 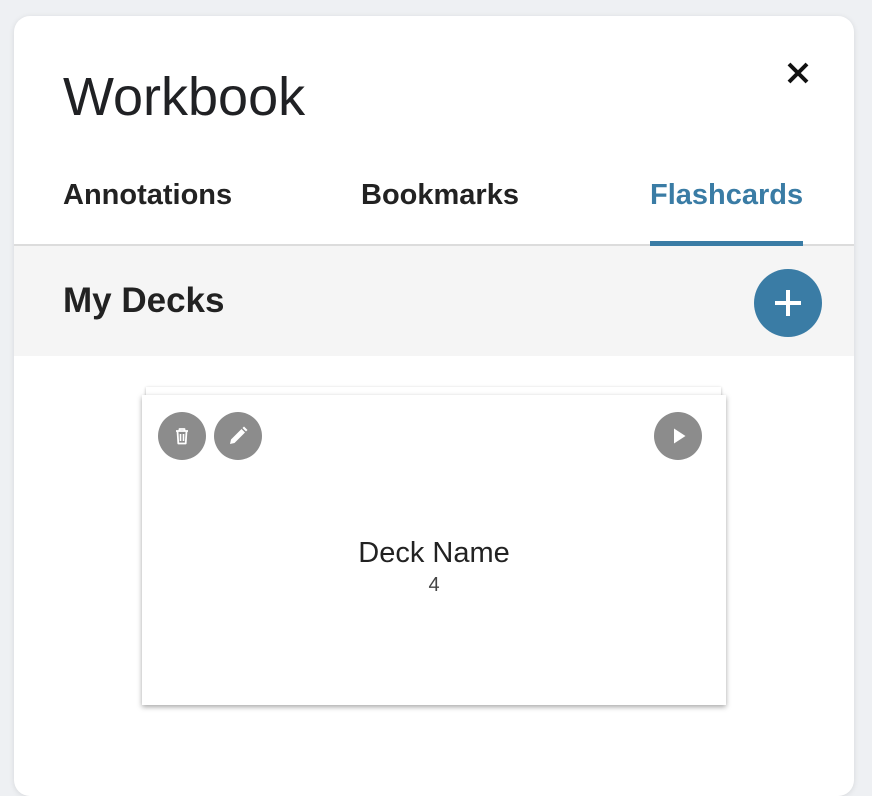 I want to click on play-deck-button, so click(x=678, y=436).